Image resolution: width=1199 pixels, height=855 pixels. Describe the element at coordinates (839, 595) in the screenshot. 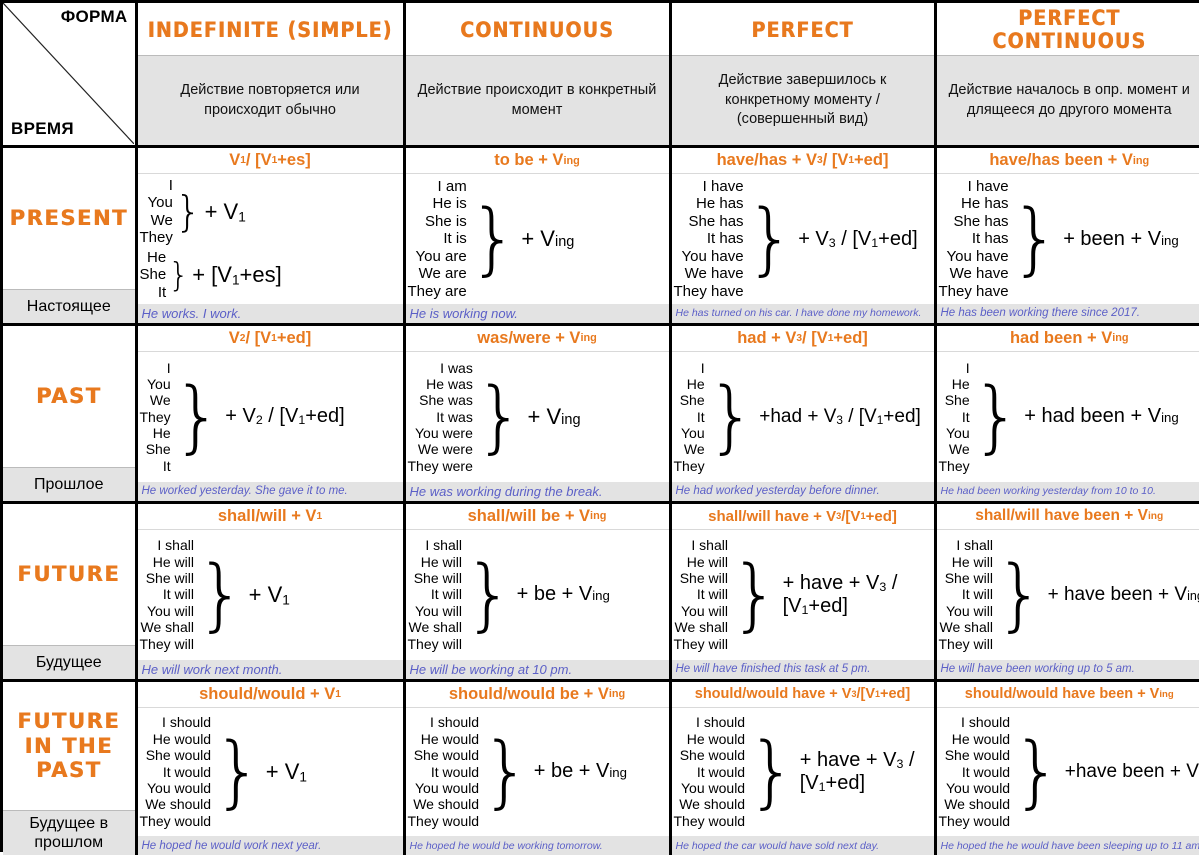

I see `formula-tail: + have + V3 / [V1+ed]` at that location.